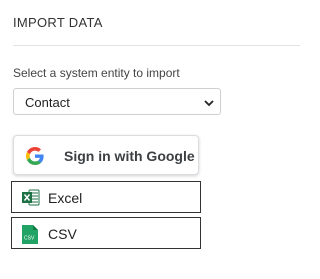 The height and width of the screenshot is (279, 320). I want to click on csv-button-label: CSV, so click(62, 234).